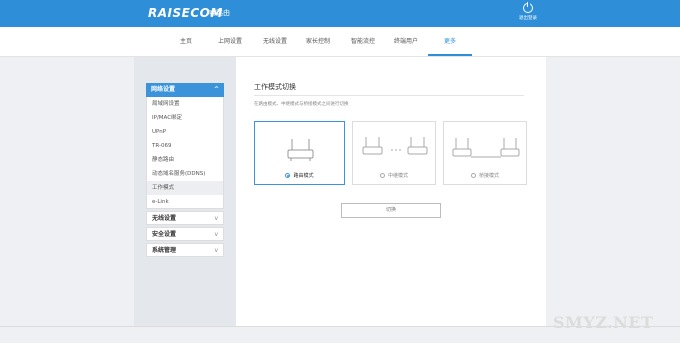  What do you see at coordinates (528, 7) in the screenshot?
I see `power-icon` at bounding box center [528, 7].